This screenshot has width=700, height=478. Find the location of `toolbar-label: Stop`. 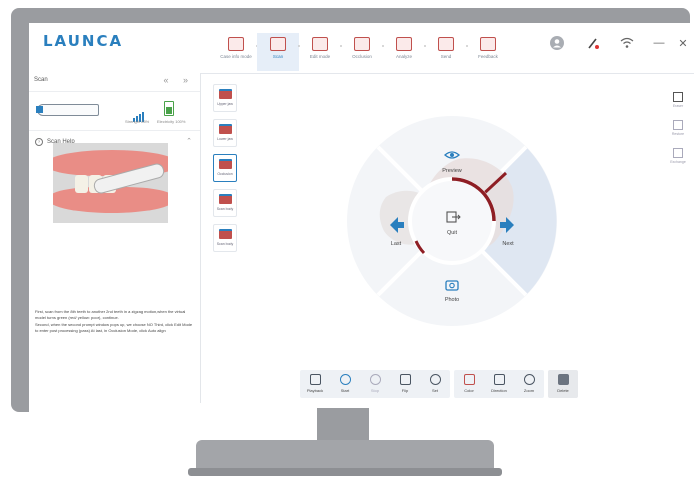

toolbar-label: Stop is located at coordinates (375, 390).